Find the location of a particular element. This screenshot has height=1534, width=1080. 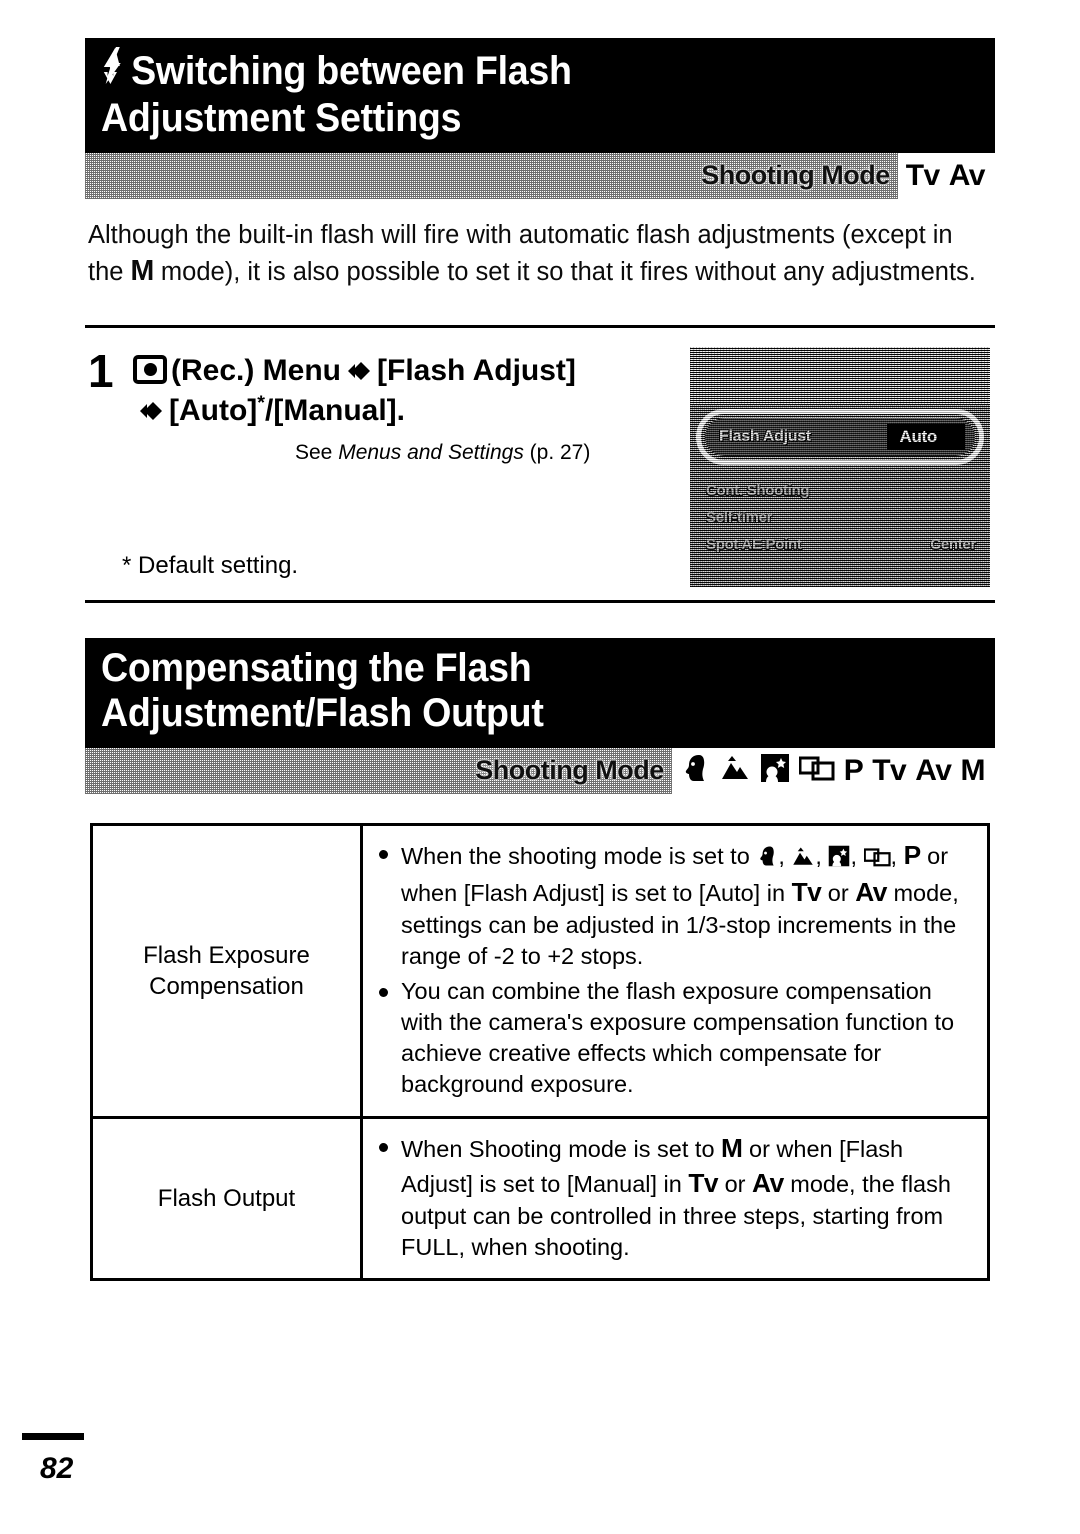

page-number: 82 is located at coordinates (57, 1468).